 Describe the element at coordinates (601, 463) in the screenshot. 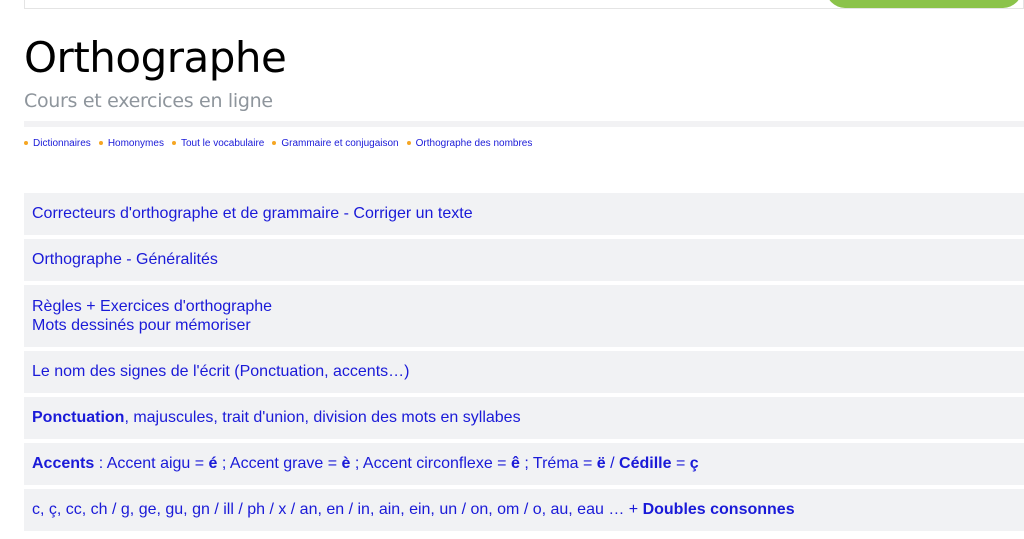

I see `accent-char: ë` at that location.